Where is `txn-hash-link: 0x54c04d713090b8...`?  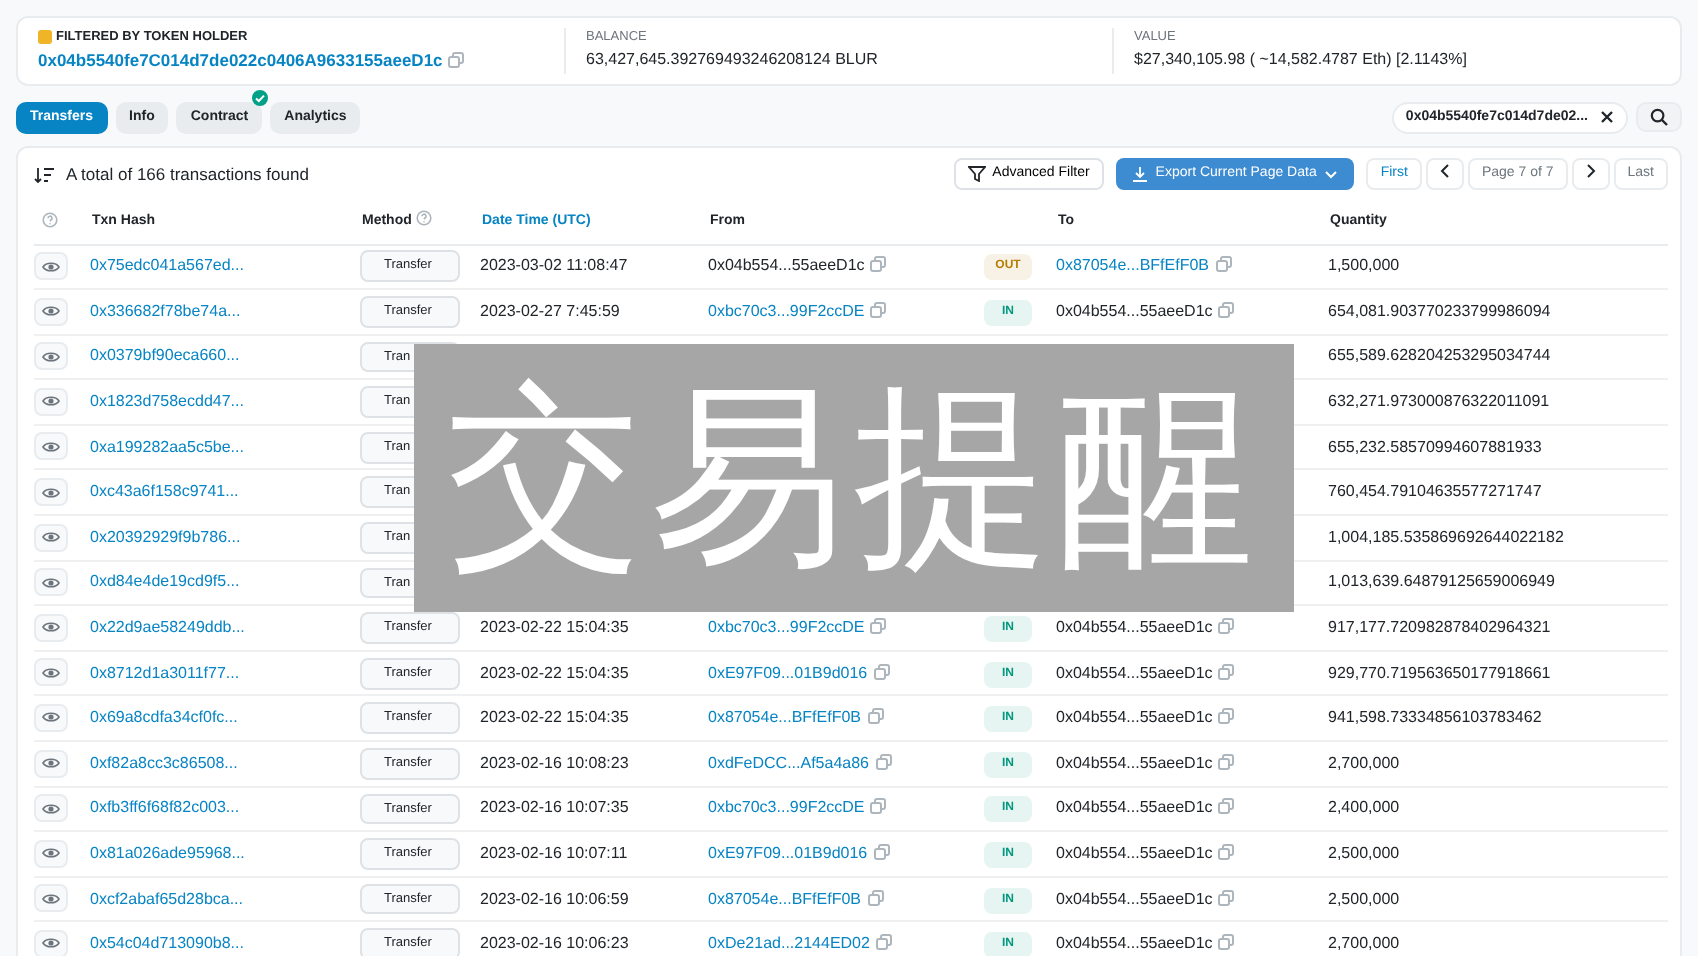
txn-hash-link: 0x54c04d713090b8... is located at coordinates (167, 943).